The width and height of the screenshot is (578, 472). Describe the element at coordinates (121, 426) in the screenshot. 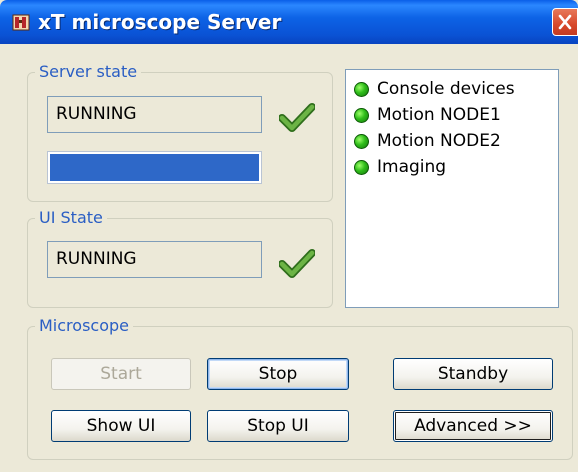

I see `show-ui-button: Show UI` at that location.